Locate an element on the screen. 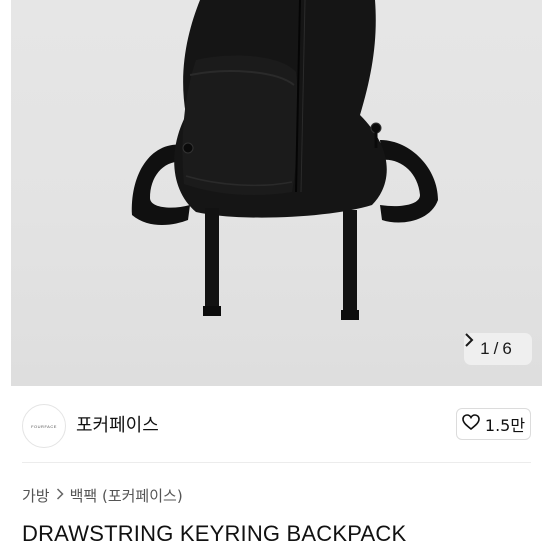 The width and height of the screenshot is (553, 553). like-button: 1.5만 is located at coordinates (493, 424).